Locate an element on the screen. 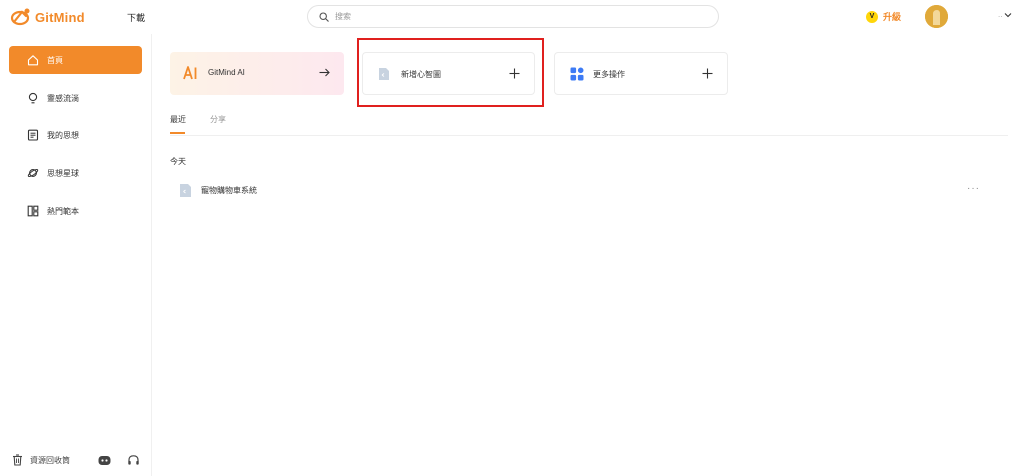  avatar is located at coordinates (936, 16).